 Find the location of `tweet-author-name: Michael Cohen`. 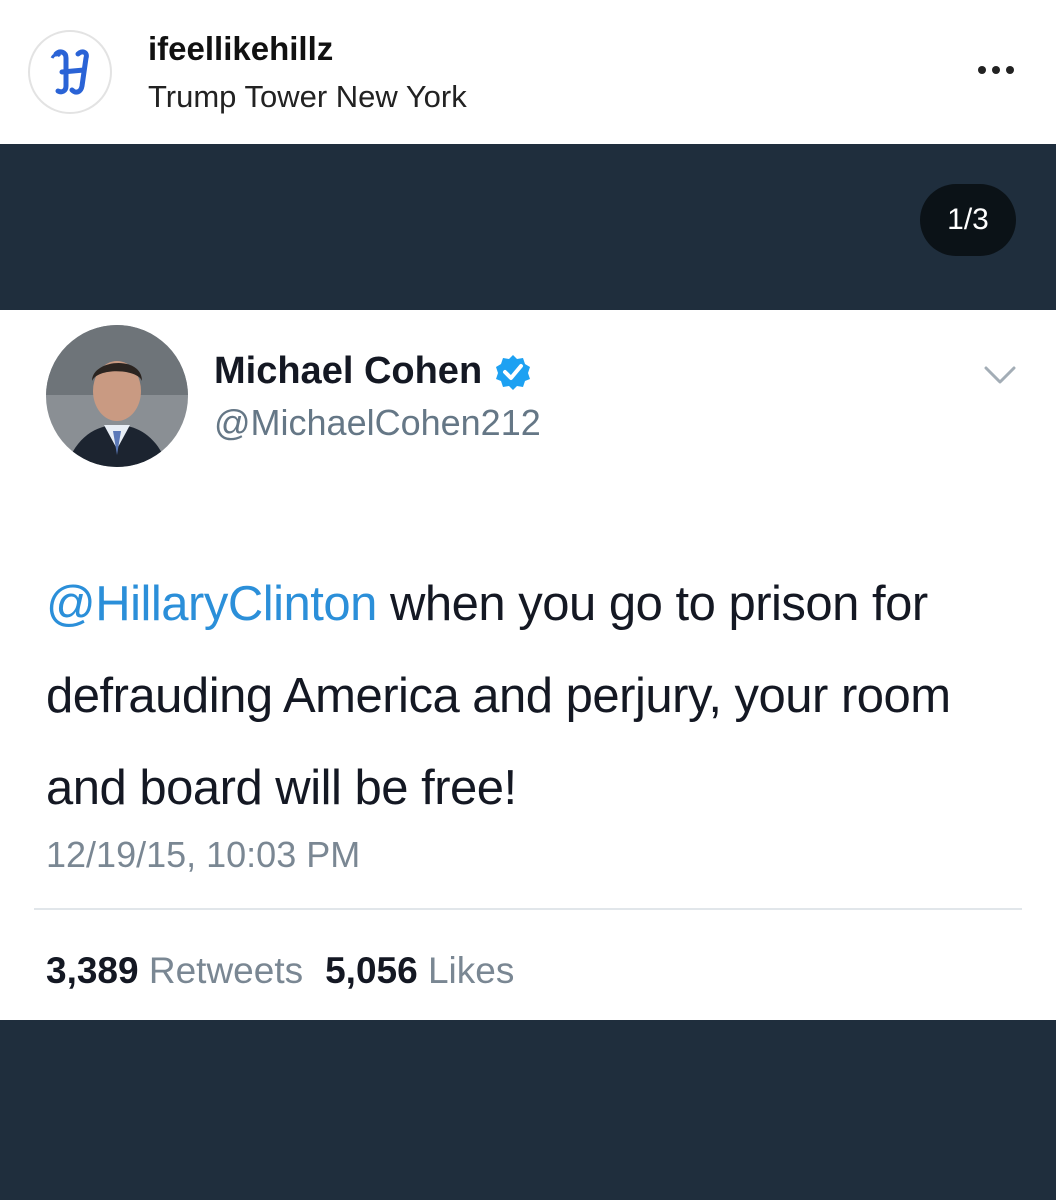

tweet-author-name: Michael Cohen is located at coordinates (373, 371).